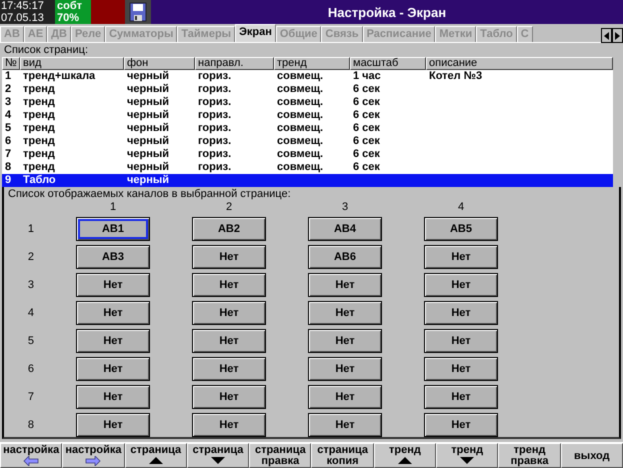 The height and width of the screenshot is (468, 623). What do you see at coordinates (529, 455) in the screenshot?
I see `function-key: тренд правка` at bounding box center [529, 455].